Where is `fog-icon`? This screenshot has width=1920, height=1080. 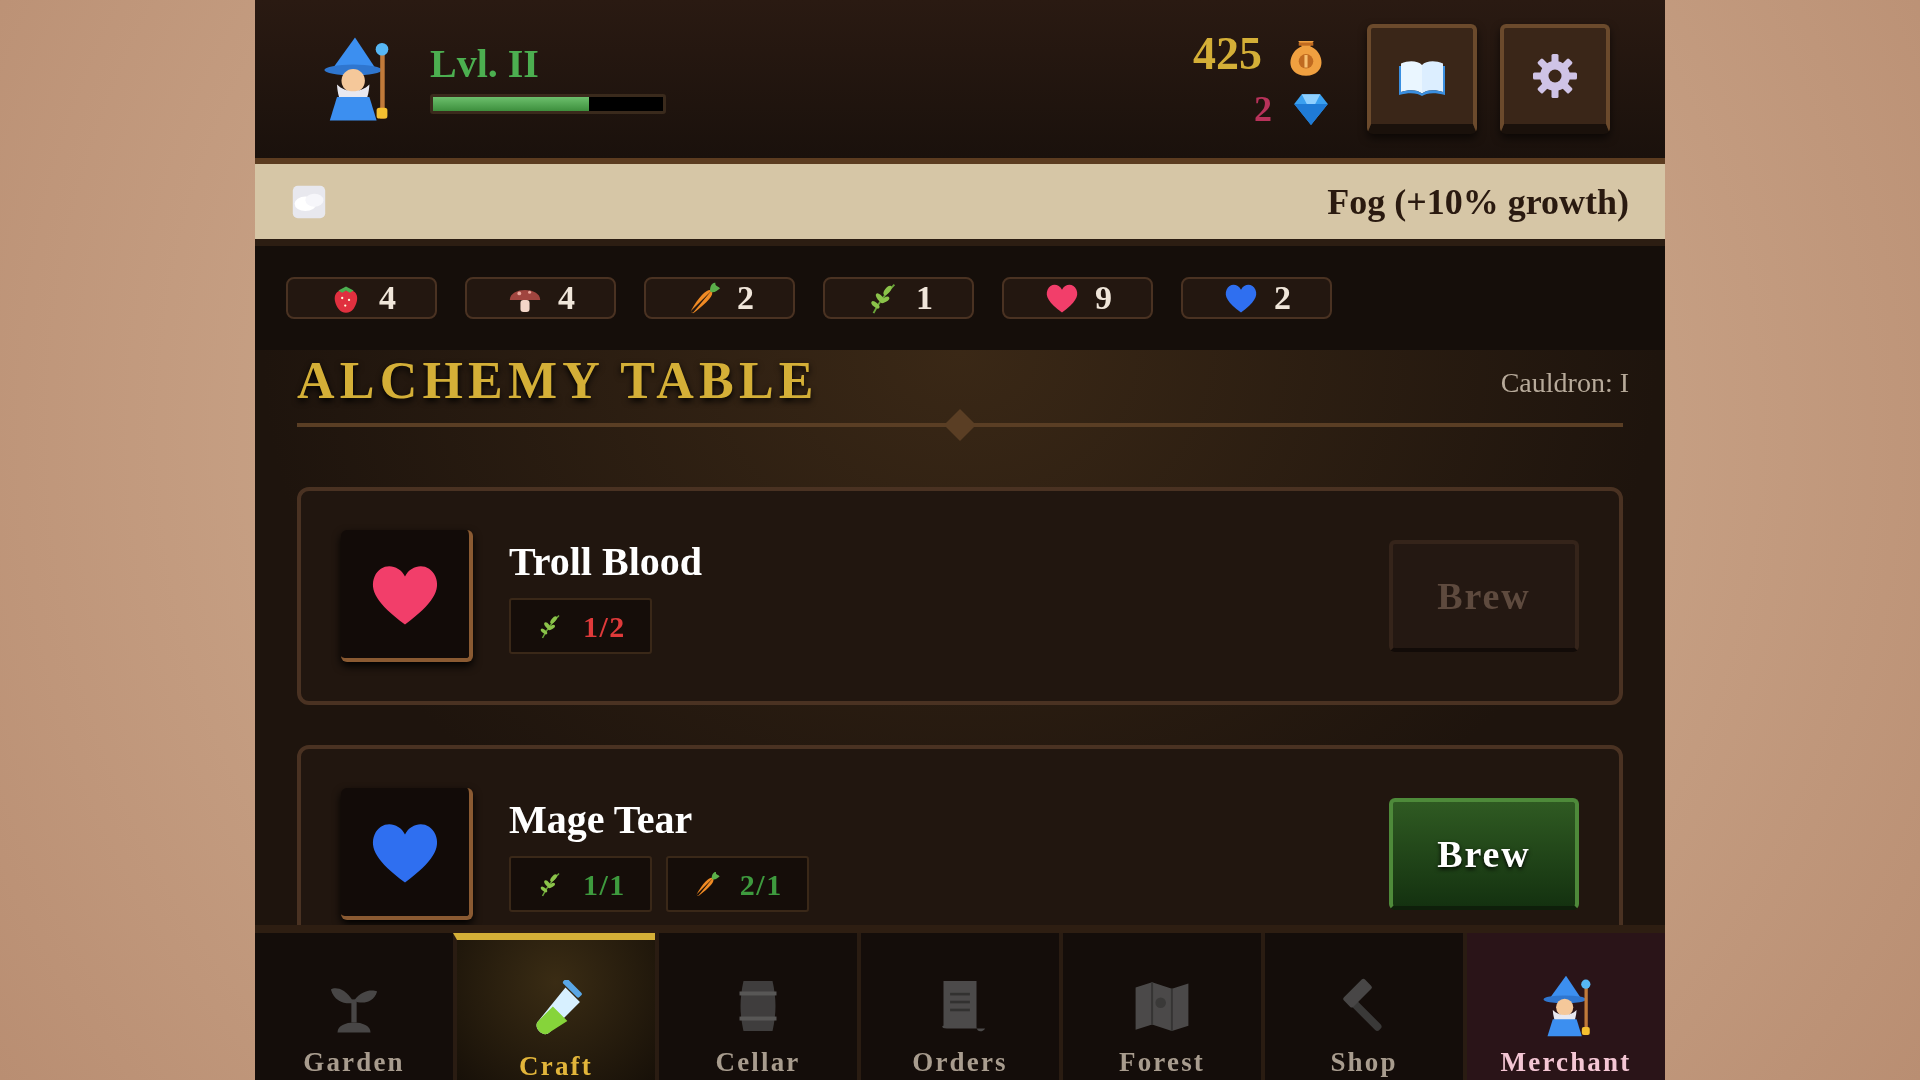 fog-icon is located at coordinates (309, 201).